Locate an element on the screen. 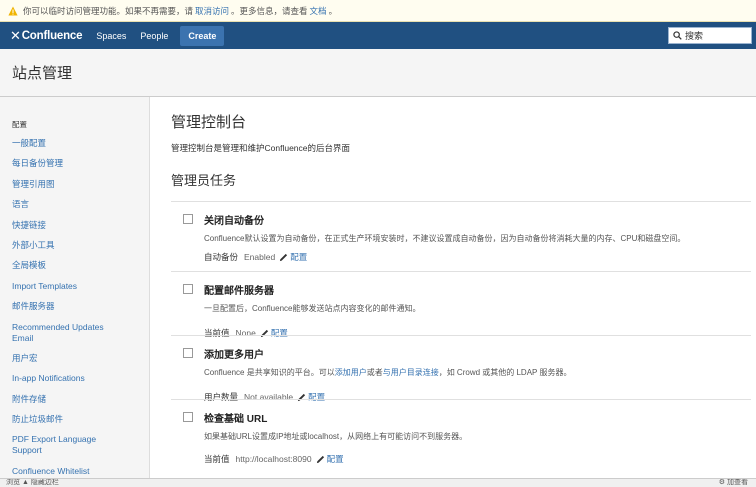 Image resolution: width=756 pixels, height=487 pixels. sidebar-item-spam-prevention: 防止垃圾邮件 is located at coordinates (67, 419).